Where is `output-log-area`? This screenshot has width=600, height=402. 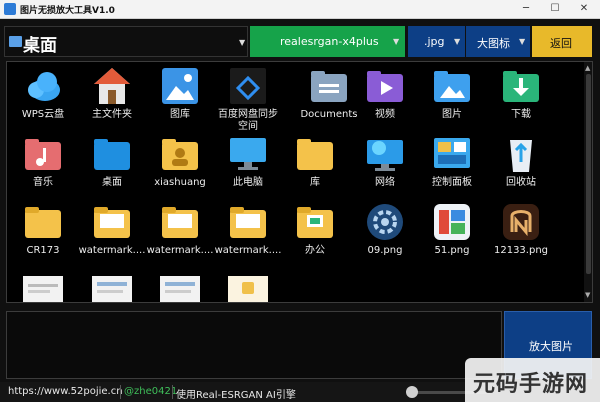 output-log-area is located at coordinates (254, 345).